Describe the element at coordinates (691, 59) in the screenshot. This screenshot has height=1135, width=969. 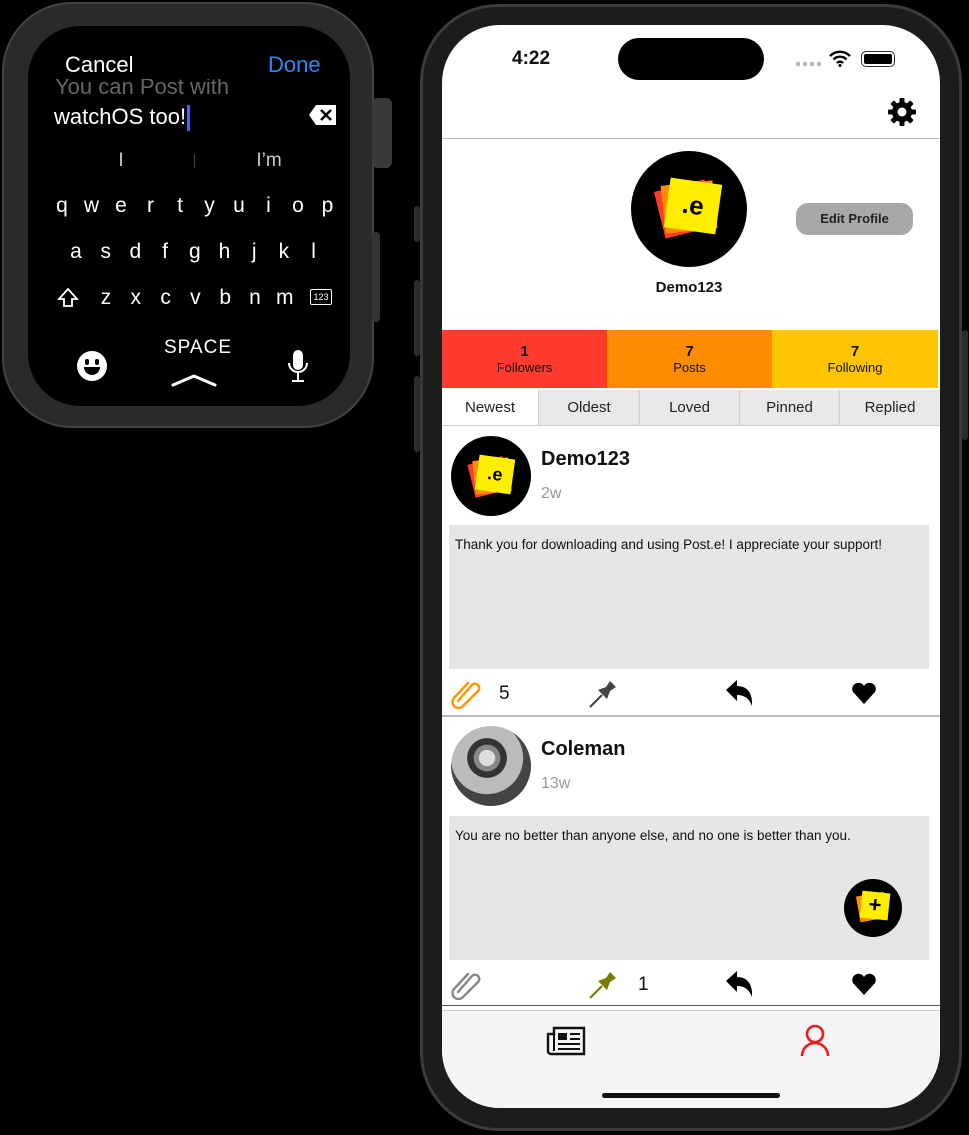
I see `dynamic-island` at that location.